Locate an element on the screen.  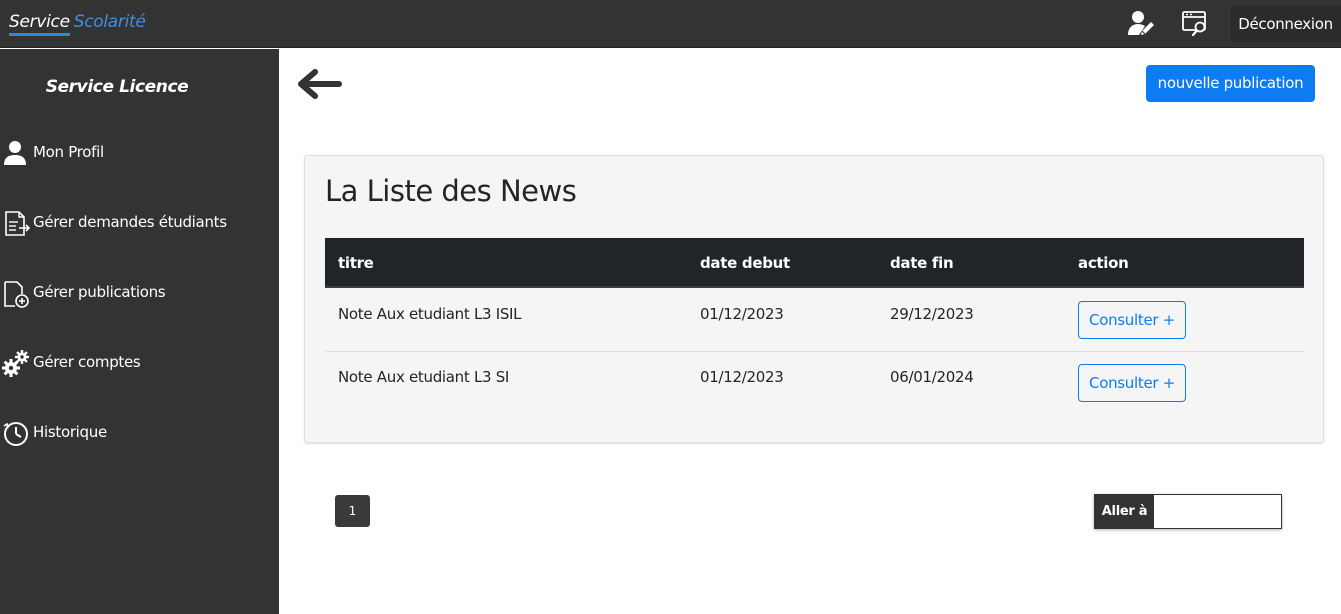
new-publication-button: nouvelle publication is located at coordinates (1230, 83).